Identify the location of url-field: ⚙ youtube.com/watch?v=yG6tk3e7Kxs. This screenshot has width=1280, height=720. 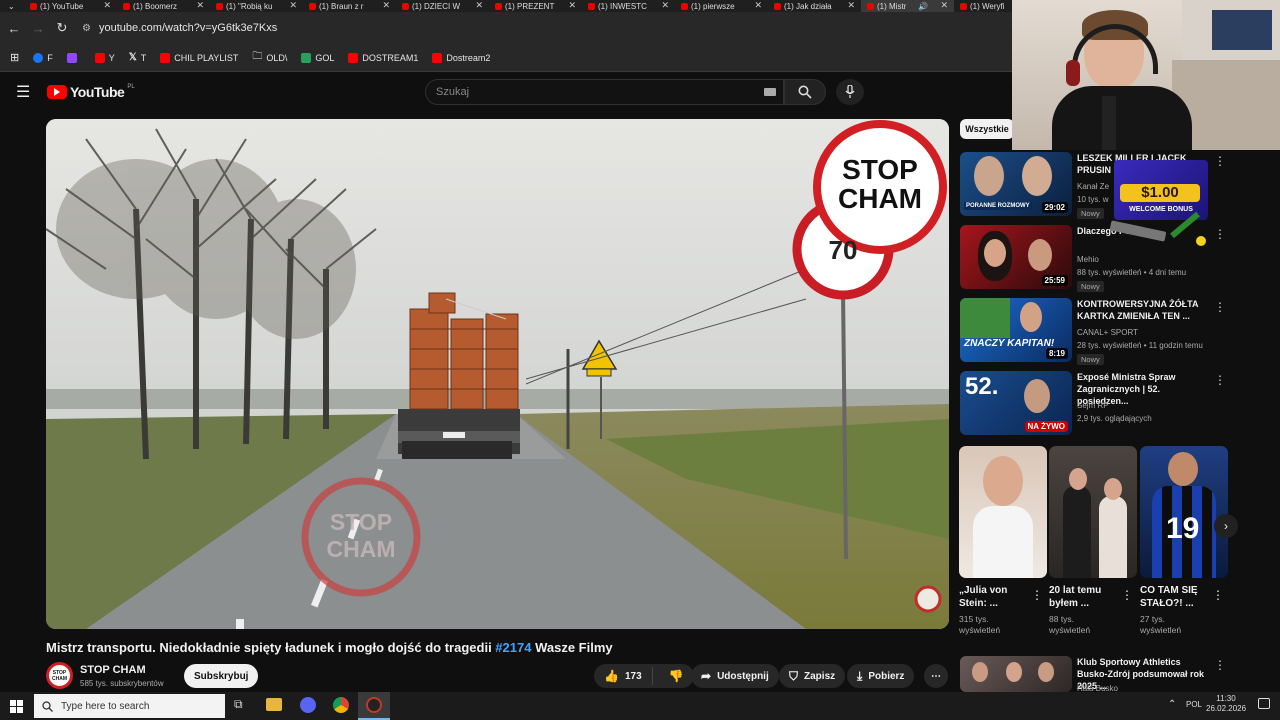
(179, 28).